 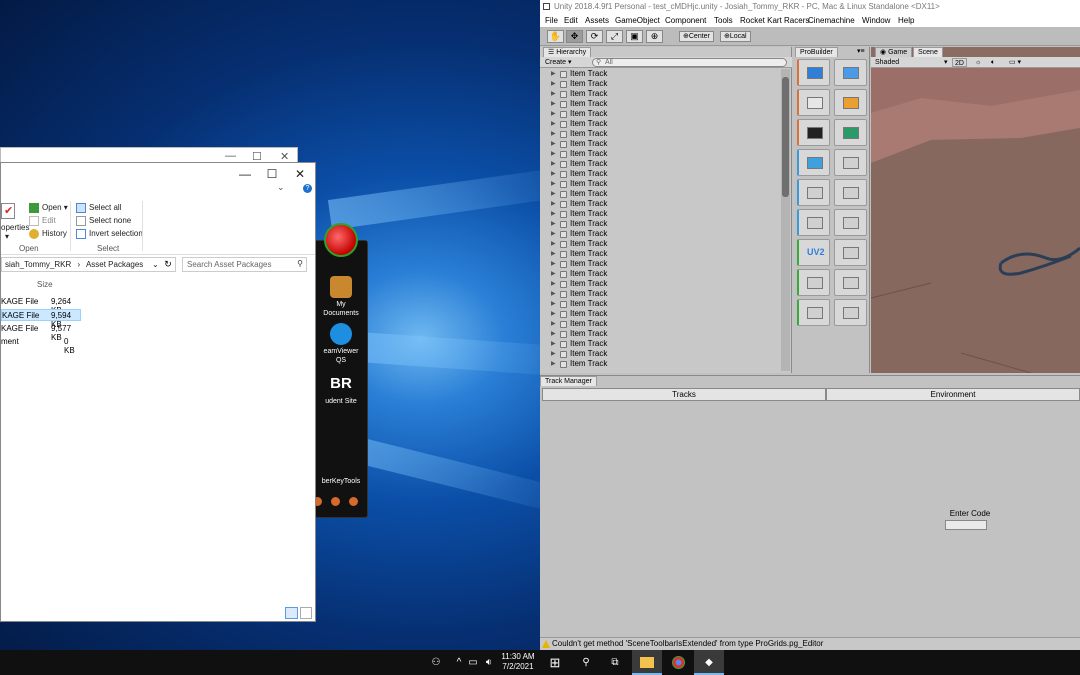 I want to click on tab-scene: Scene, so click(x=928, y=52).